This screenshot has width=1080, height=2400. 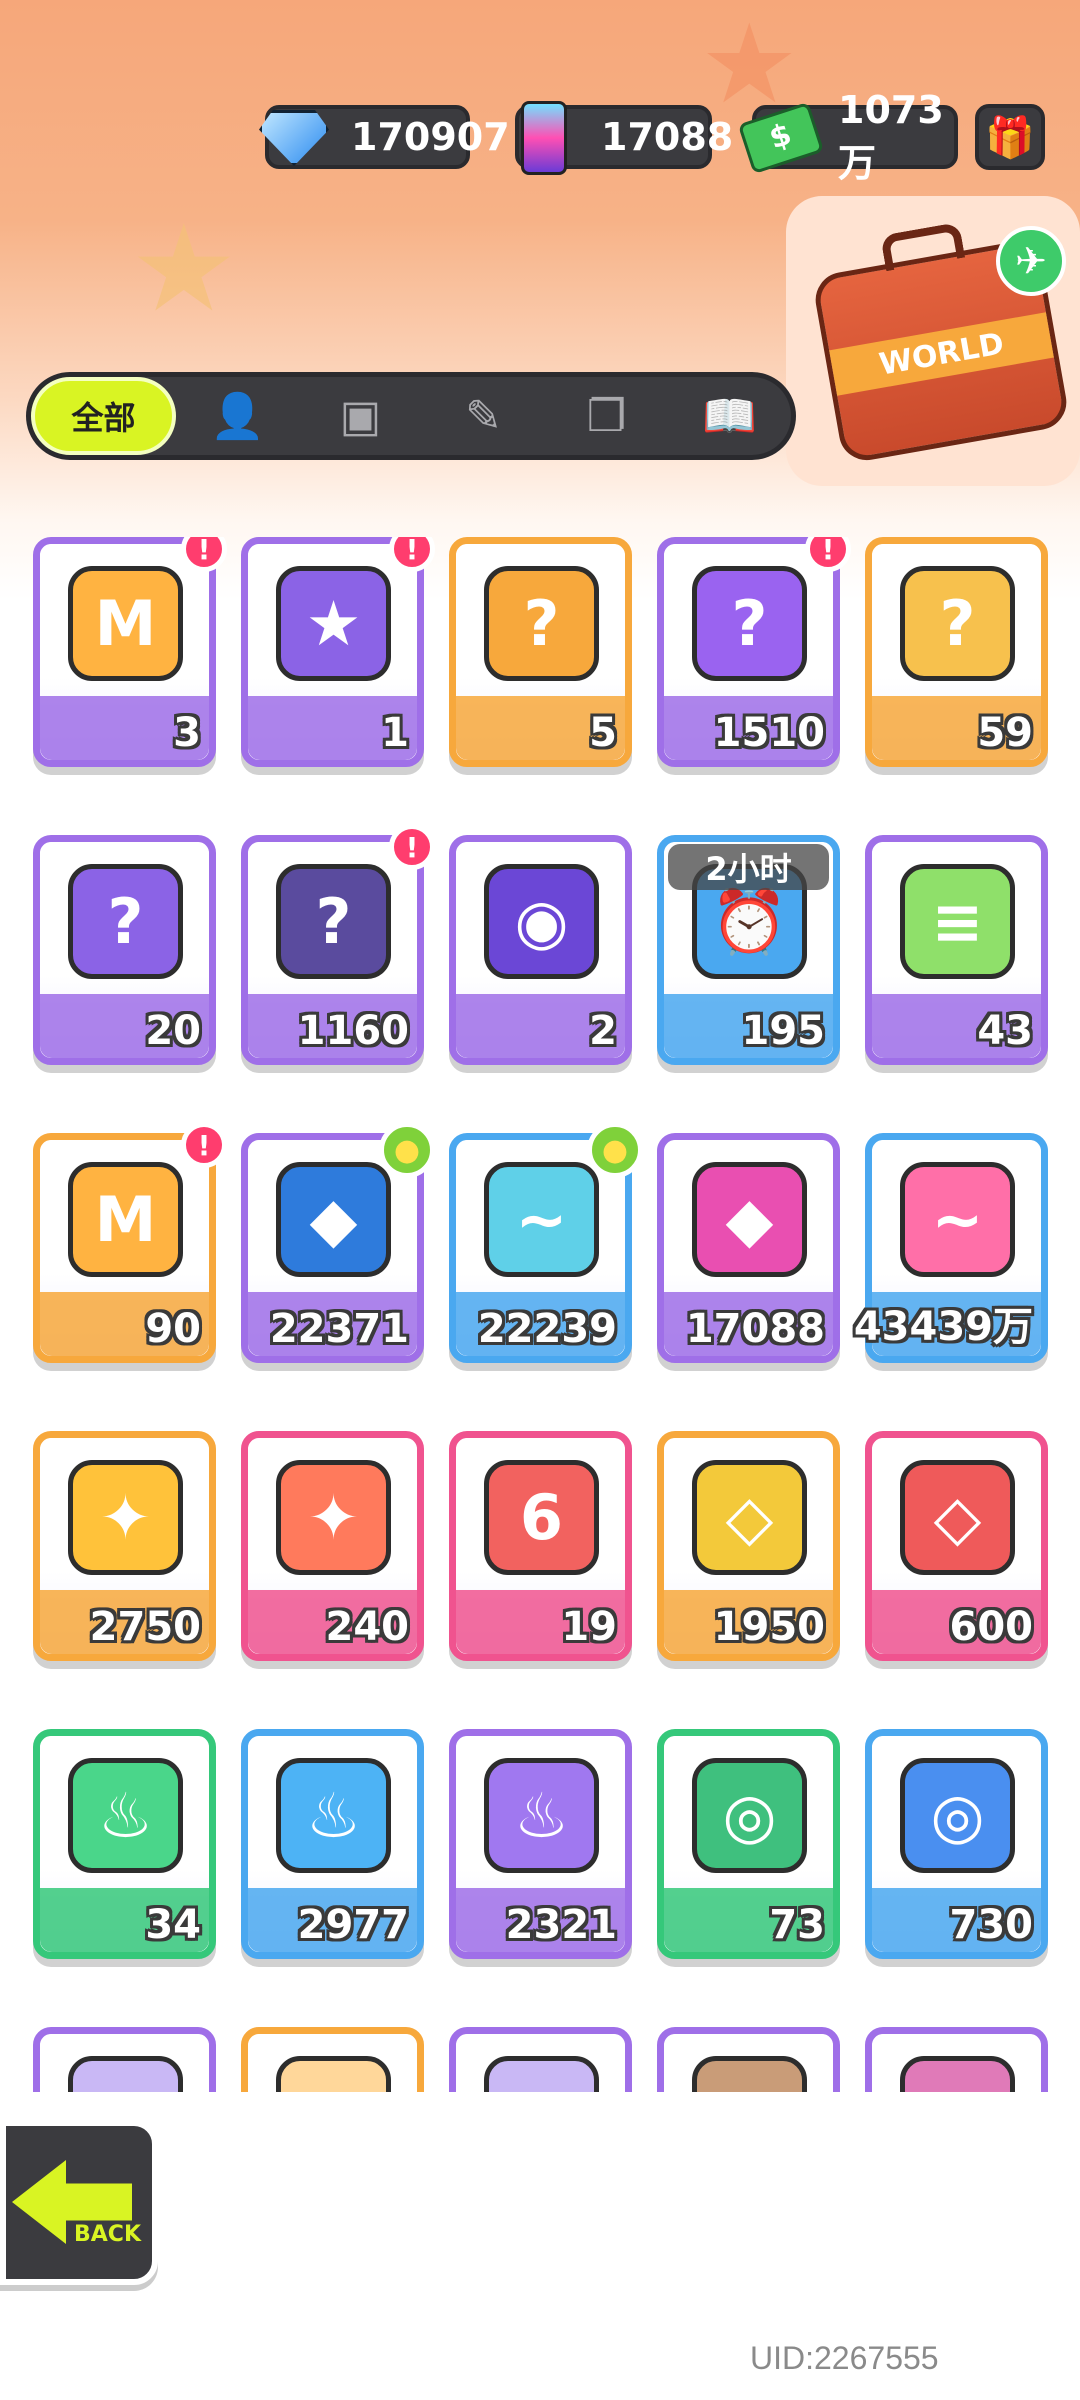 I want to click on inventory-item-flame-purple: ♨ 2321, so click(x=540, y=1844).